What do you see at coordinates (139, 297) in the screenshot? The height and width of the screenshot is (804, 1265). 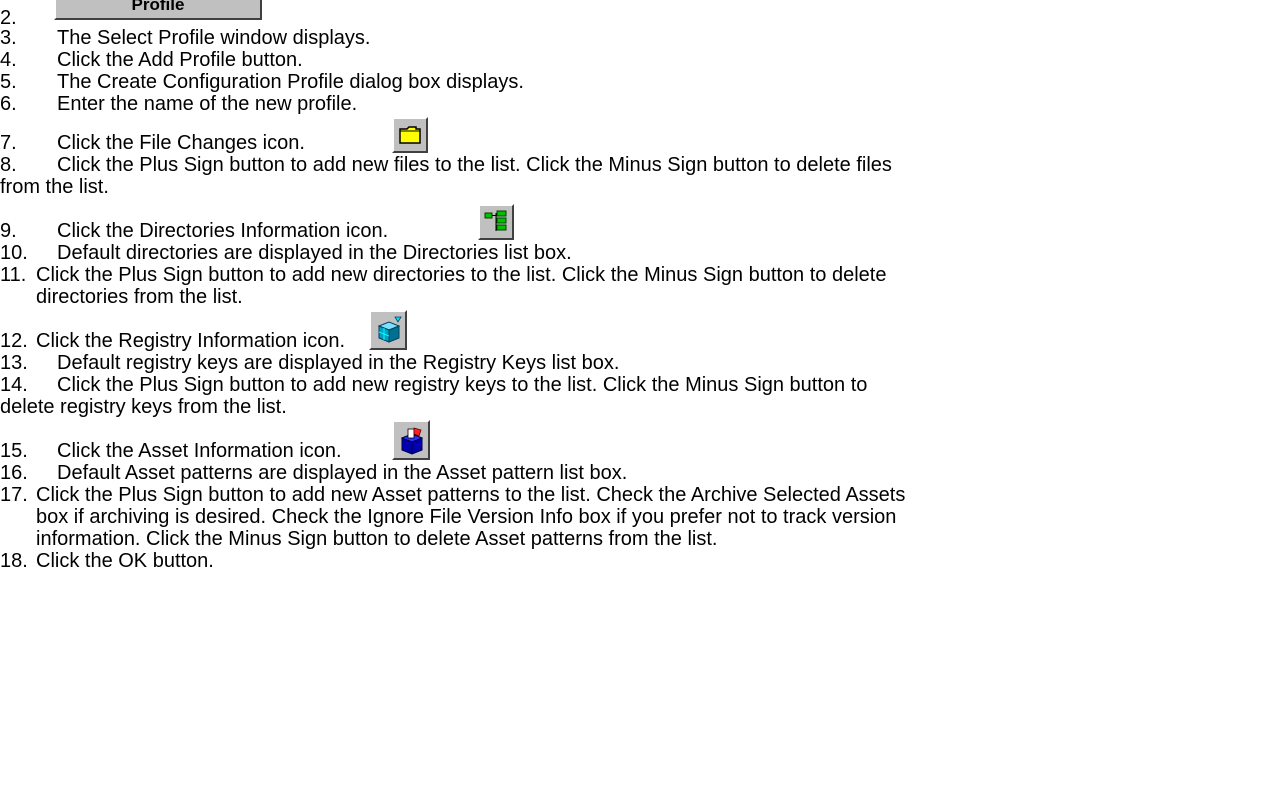 I see `step-11-continuation: directories from the list.` at bounding box center [139, 297].